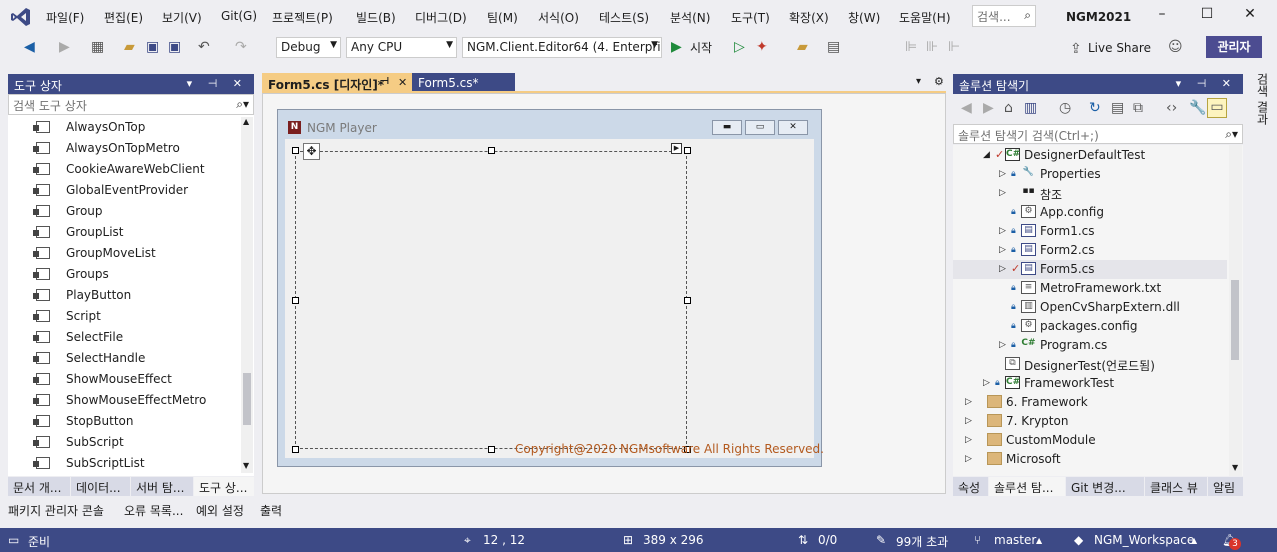 The image size is (1277, 552). What do you see at coordinates (174, 47) in the screenshot?
I see `save-all-icon: ▣` at bounding box center [174, 47].